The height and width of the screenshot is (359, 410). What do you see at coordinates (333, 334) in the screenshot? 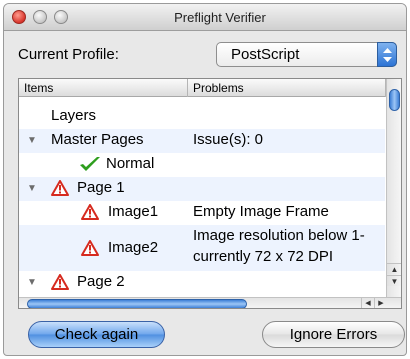
I see `ignore-errors-button: Ignore Errors` at bounding box center [333, 334].